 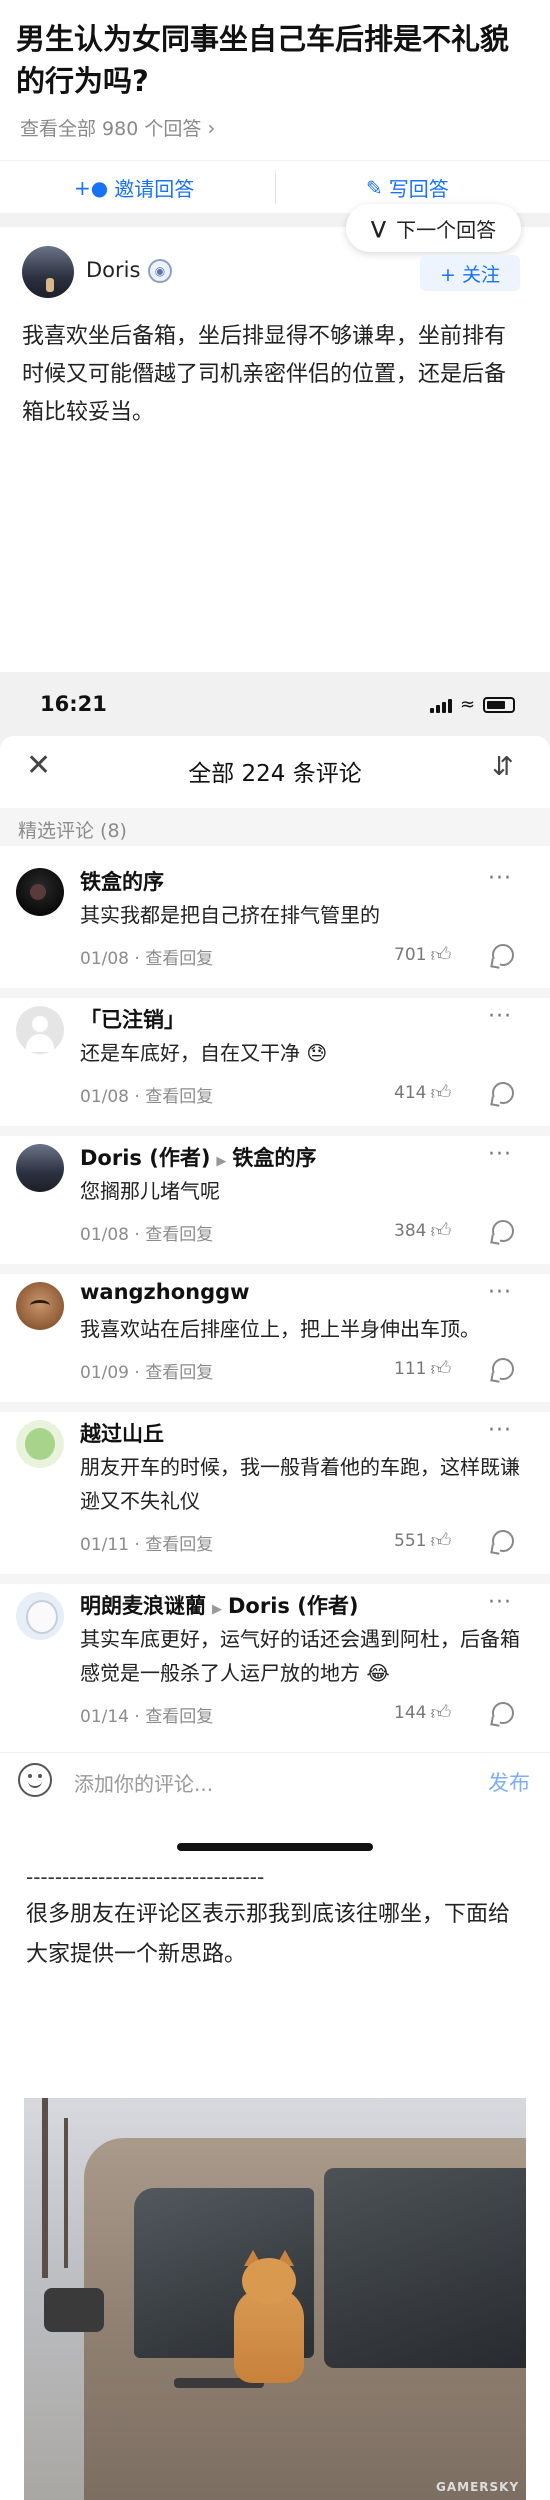 I want to click on double-chevron-down-icon: ⋁, so click(x=378, y=228).